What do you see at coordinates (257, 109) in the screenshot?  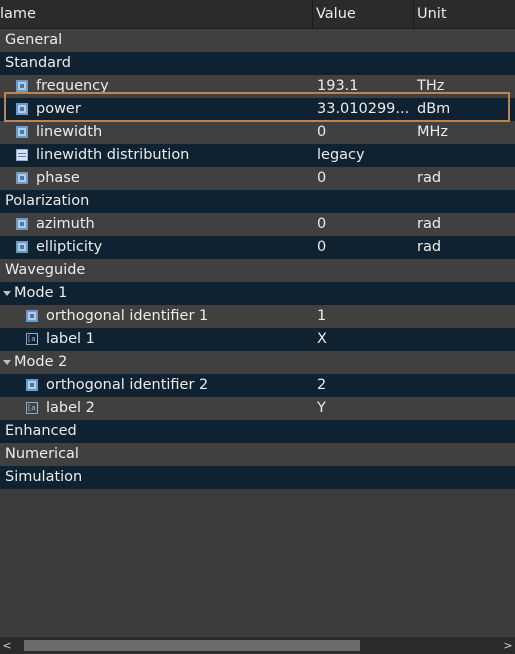 I see `property-row-power: power 33.010299... dBm` at bounding box center [257, 109].